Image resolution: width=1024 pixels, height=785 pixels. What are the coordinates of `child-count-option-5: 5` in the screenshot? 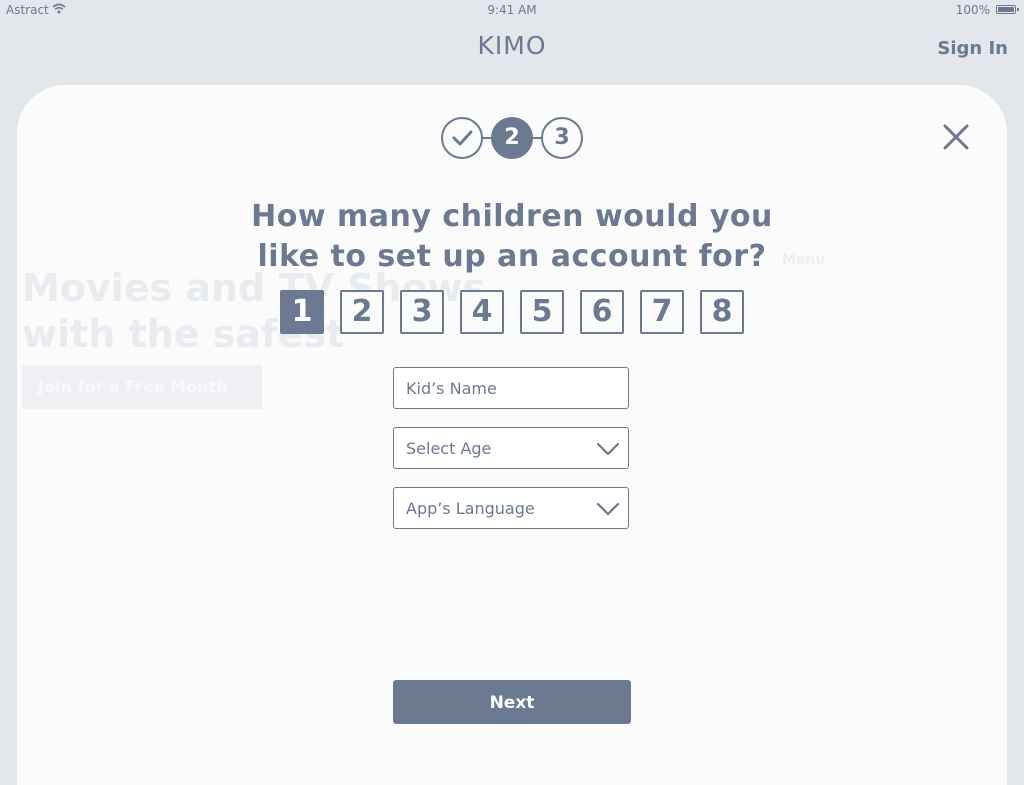 It's located at (542, 312).